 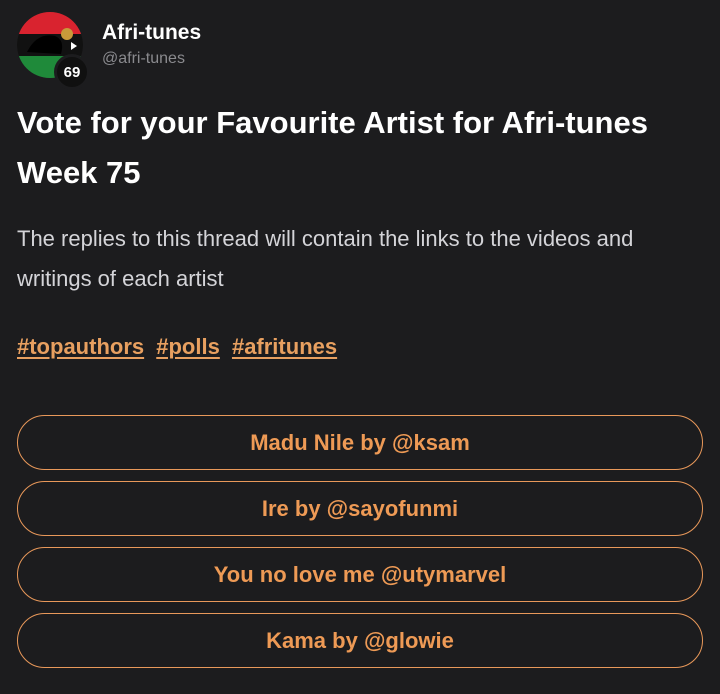 What do you see at coordinates (143, 59) in the screenshot?
I see `author-handle: @afri-tunes` at bounding box center [143, 59].